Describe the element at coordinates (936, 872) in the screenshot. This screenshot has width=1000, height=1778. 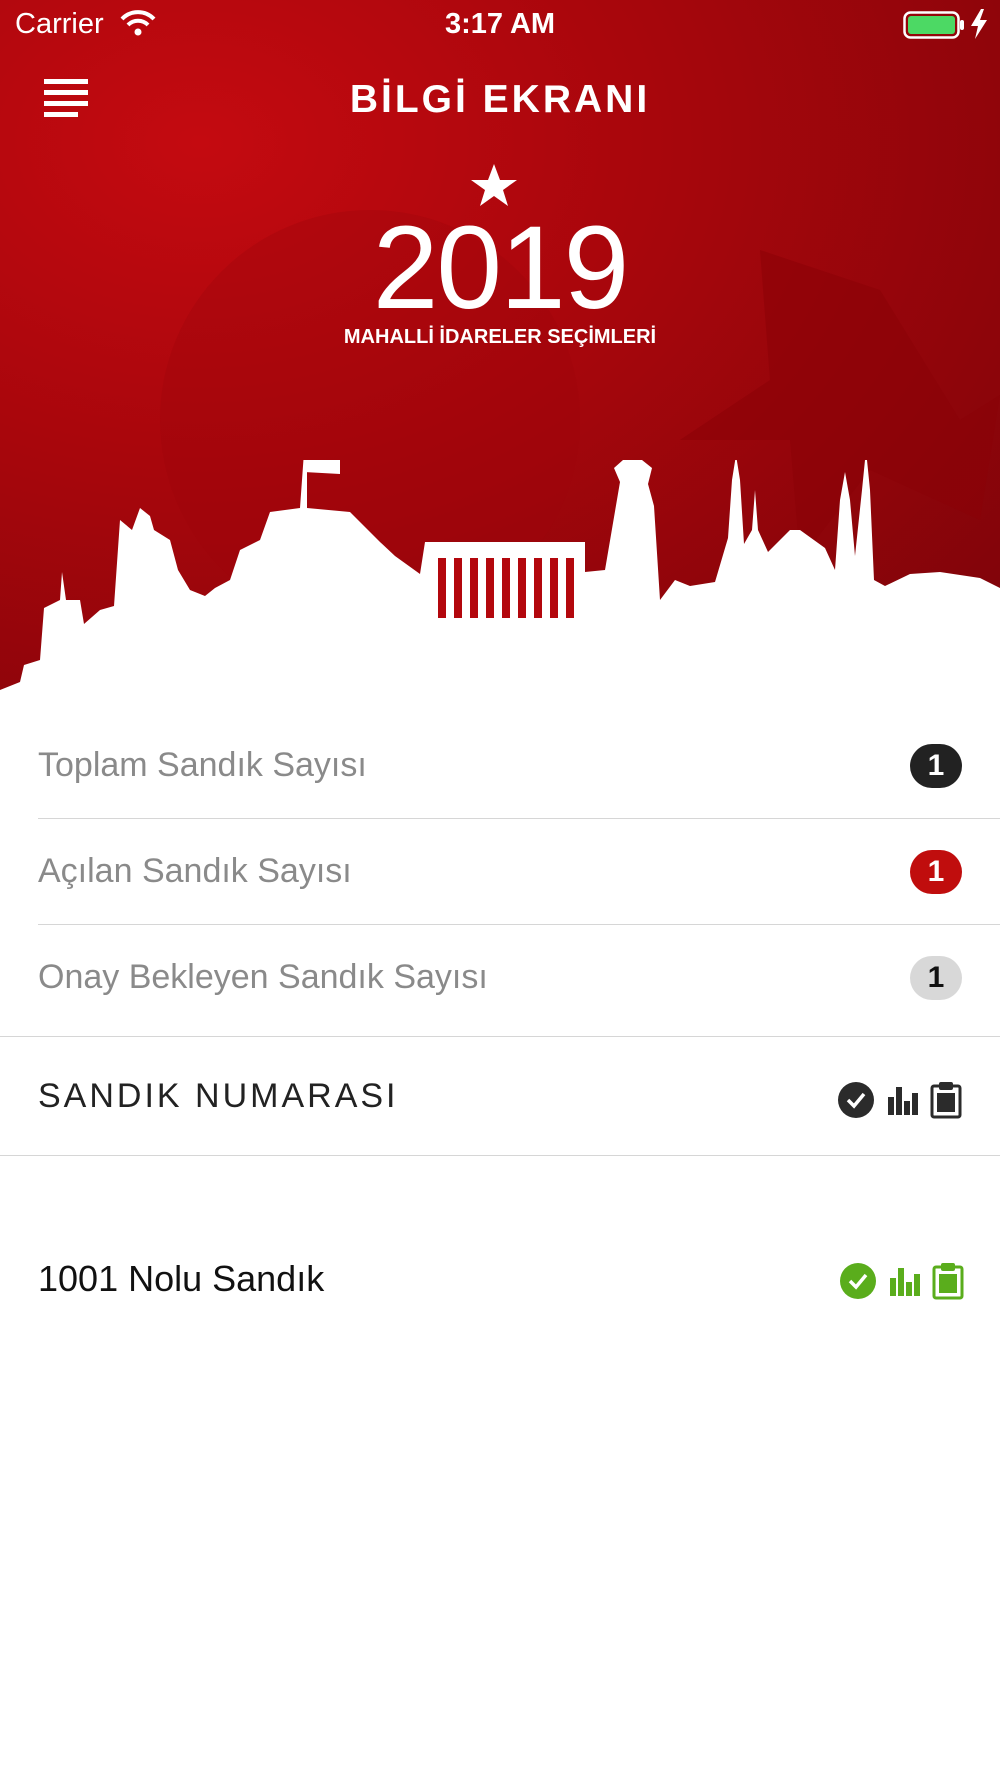
I see `count-badge-opened: 1` at that location.